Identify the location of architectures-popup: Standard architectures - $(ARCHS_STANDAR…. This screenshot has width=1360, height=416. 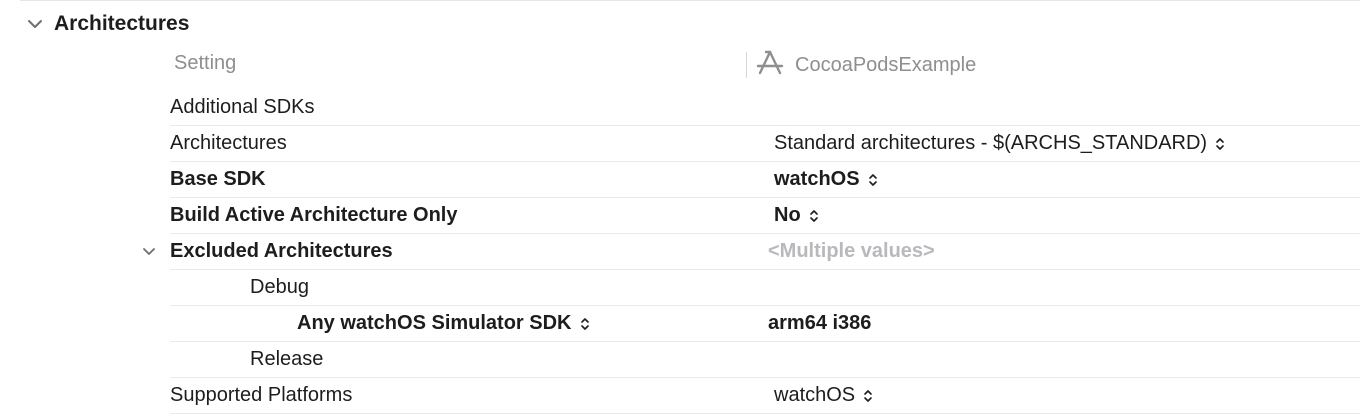
(999, 143).